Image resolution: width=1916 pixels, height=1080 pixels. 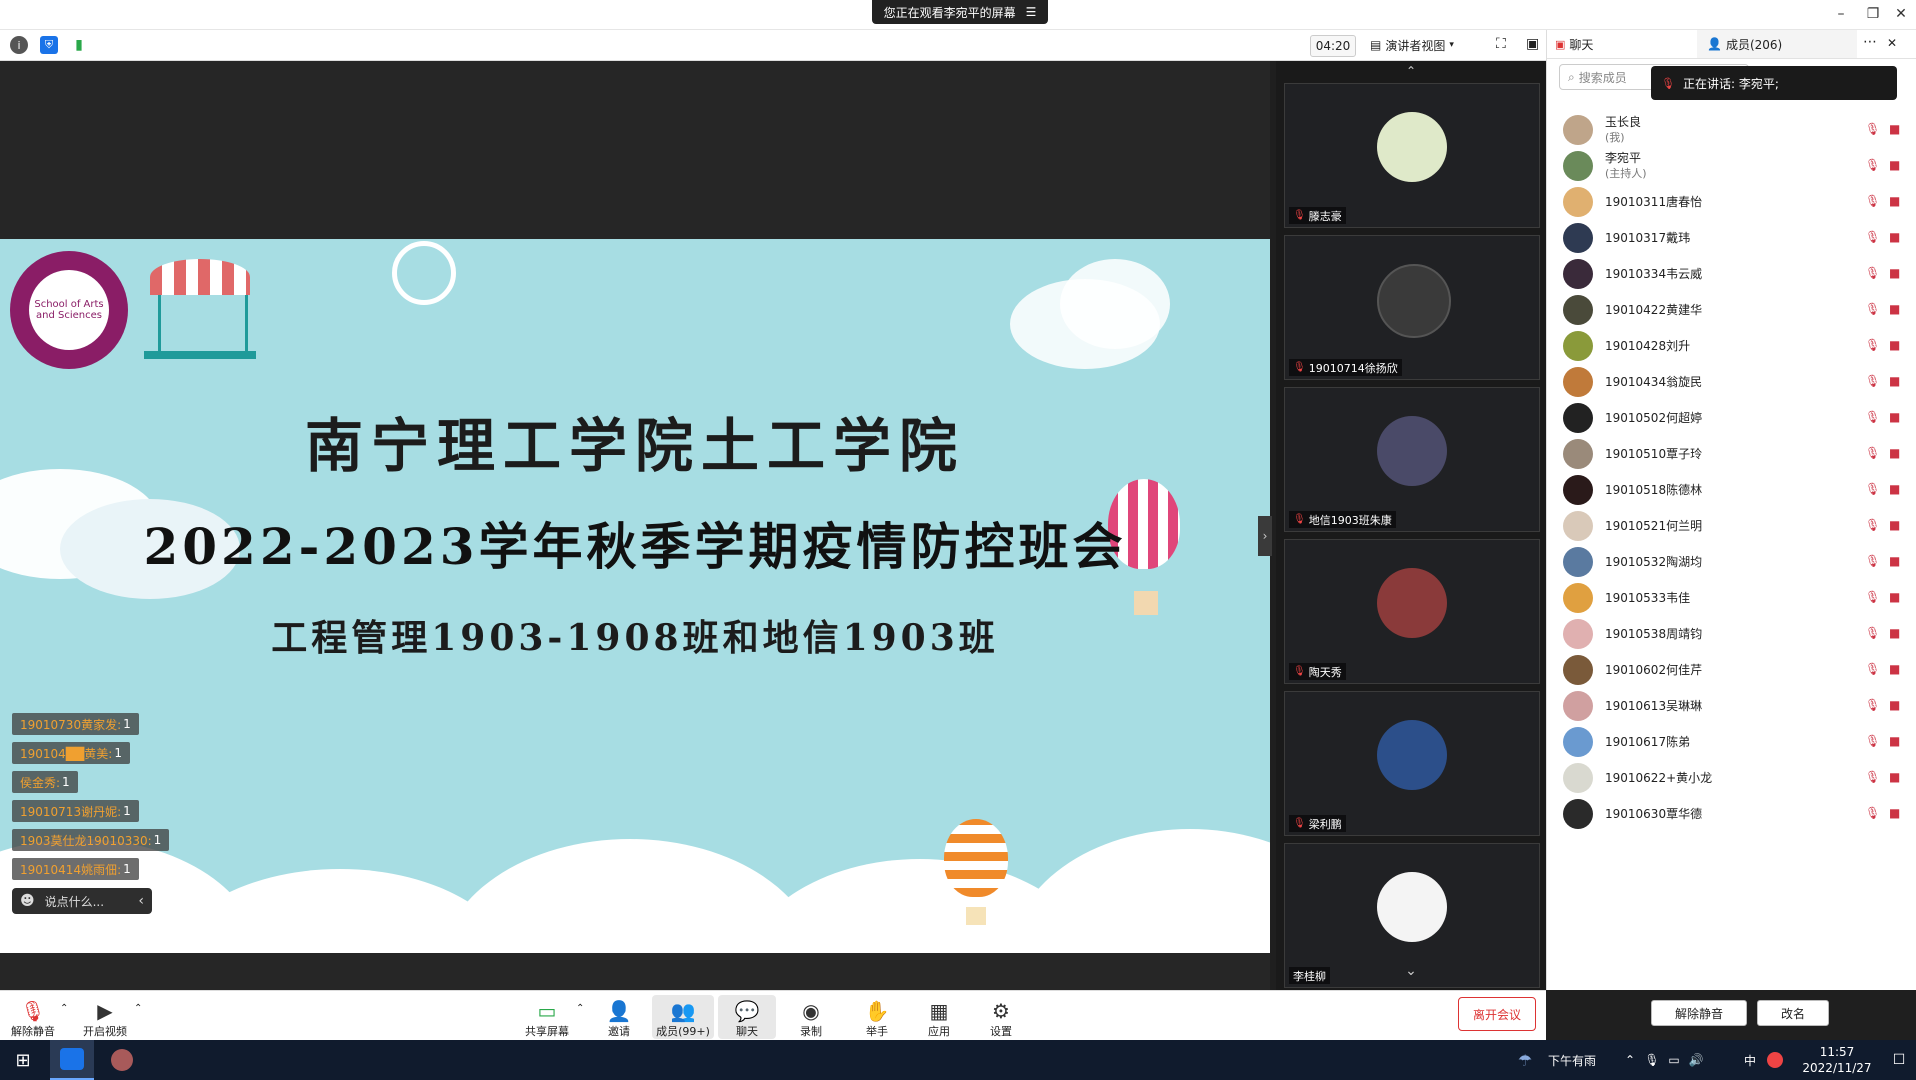 I want to click on layout-icon: ▣, so click(x=1532, y=44).